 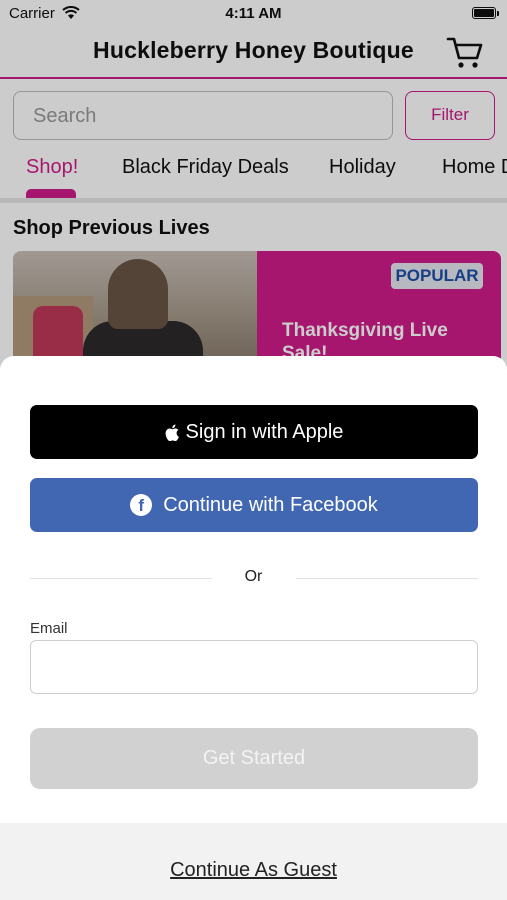 What do you see at coordinates (270, 504) in the screenshot?
I see `facebook-button-label: Continue with Facebook` at bounding box center [270, 504].